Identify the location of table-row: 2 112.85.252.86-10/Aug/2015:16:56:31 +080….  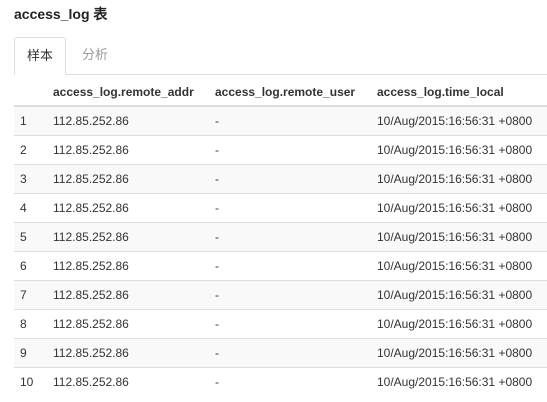
(280, 149).